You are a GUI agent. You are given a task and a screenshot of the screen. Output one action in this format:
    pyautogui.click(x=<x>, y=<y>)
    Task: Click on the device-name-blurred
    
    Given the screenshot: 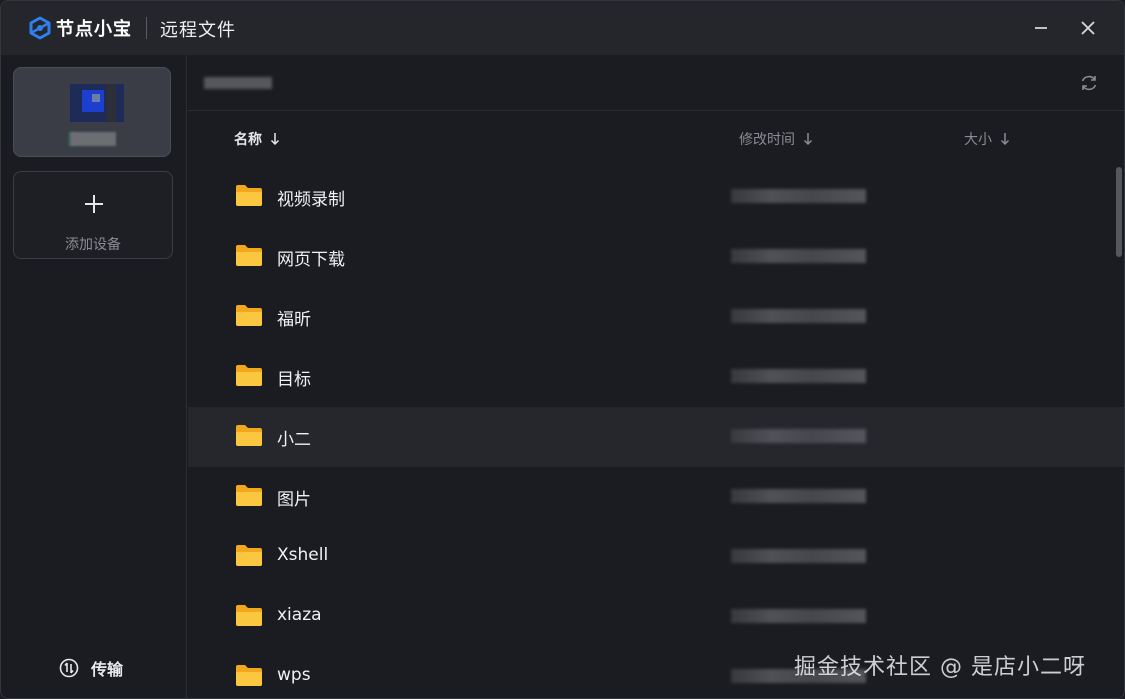 What is the action you would take?
    pyautogui.click(x=93, y=139)
    